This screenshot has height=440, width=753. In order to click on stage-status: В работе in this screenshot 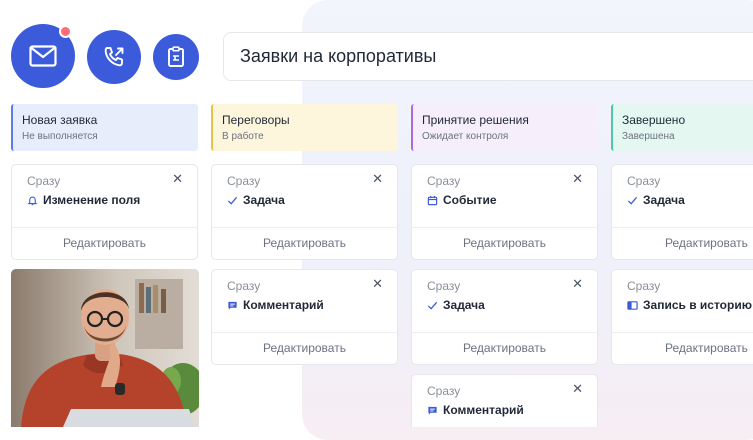, I will do `click(243, 136)`.